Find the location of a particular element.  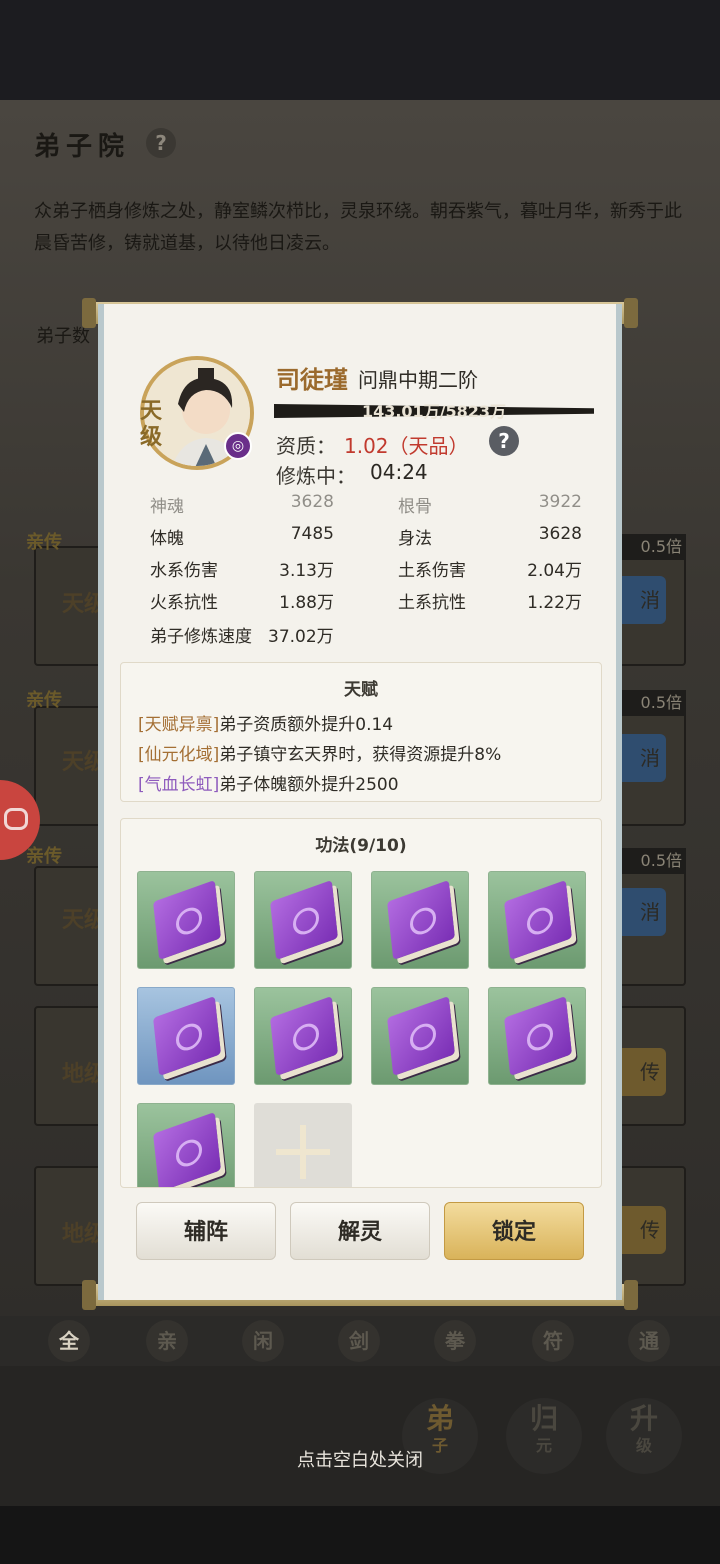

disciple-name: 司徒瑾 is located at coordinates (312, 379).